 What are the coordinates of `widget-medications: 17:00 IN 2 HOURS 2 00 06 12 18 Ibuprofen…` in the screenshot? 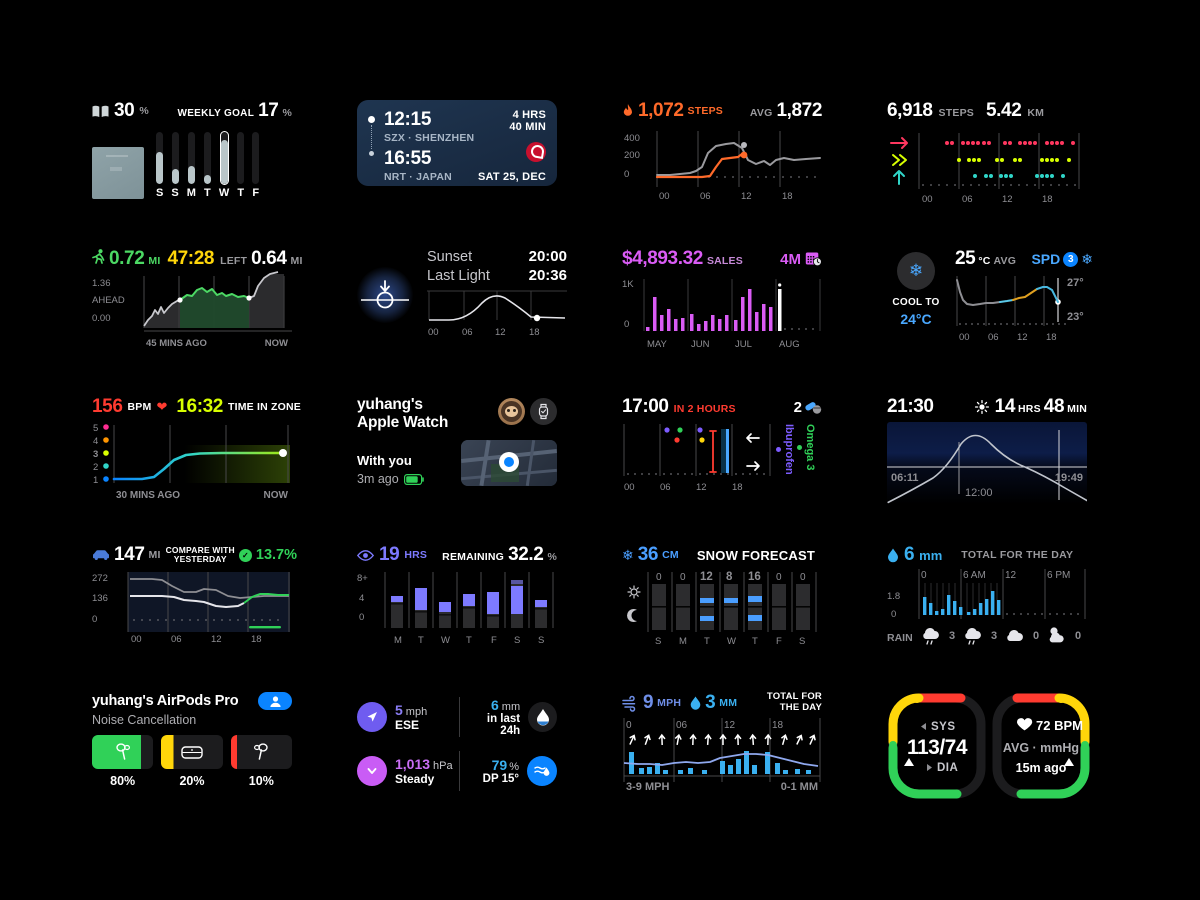 It's located at (722, 451).